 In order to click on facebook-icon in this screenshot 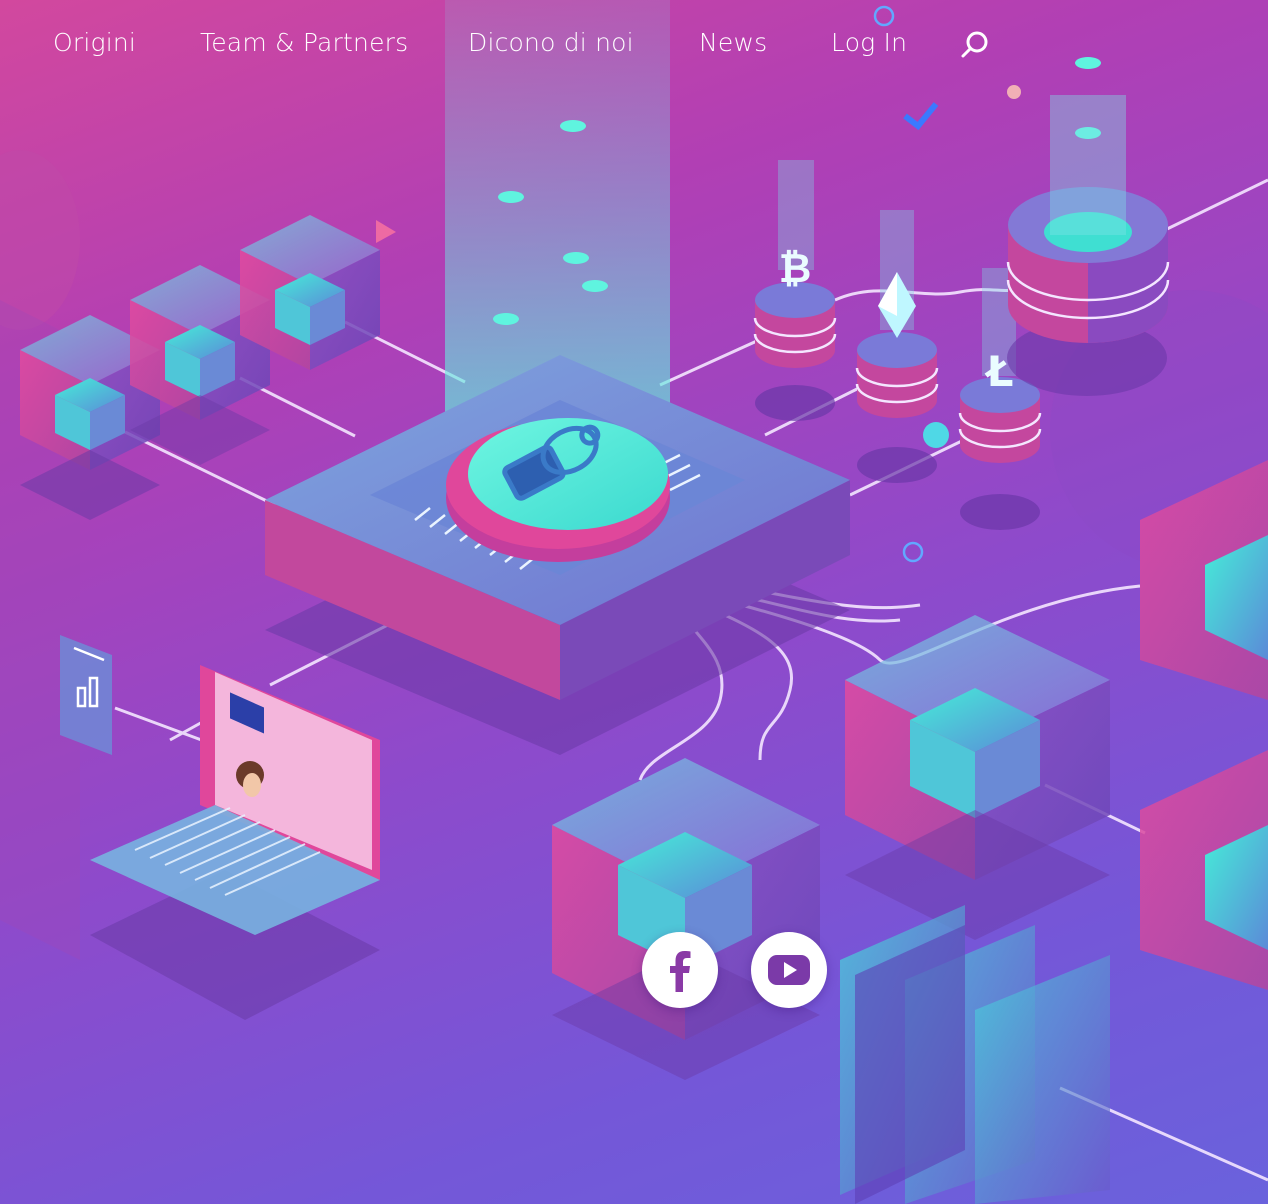, I will do `click(680, 971)`.